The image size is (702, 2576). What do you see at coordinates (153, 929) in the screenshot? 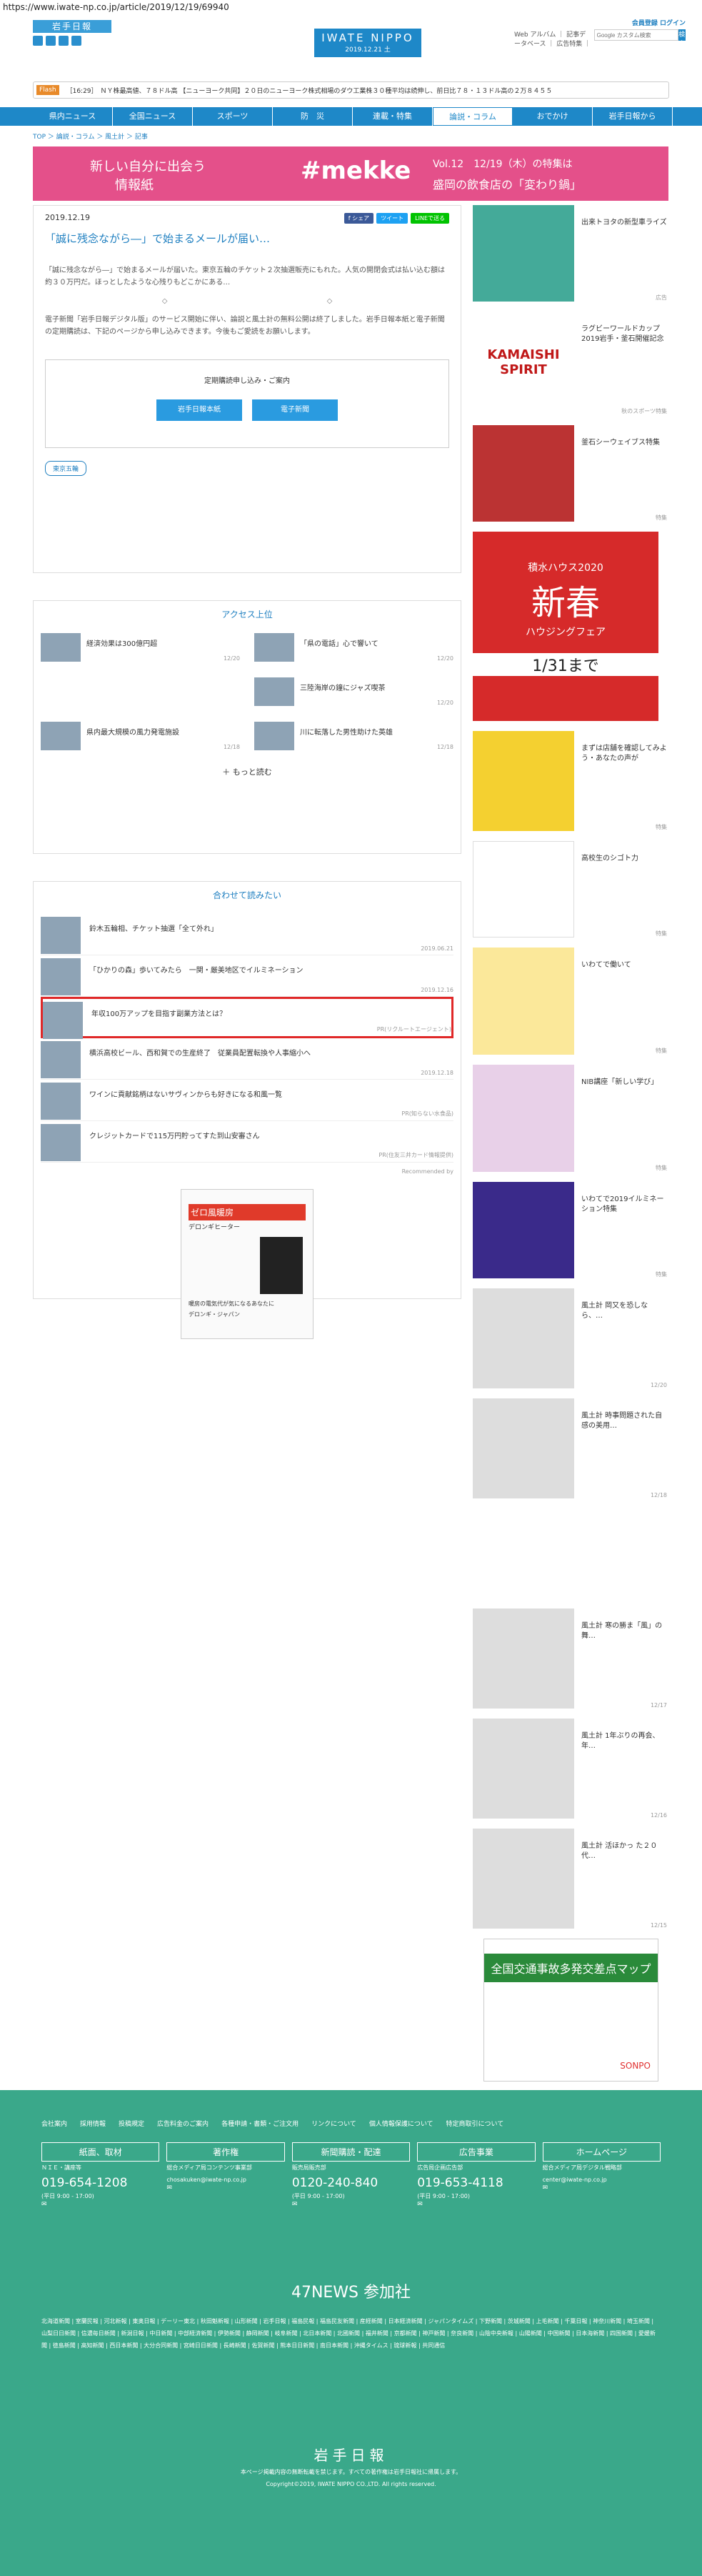
I see `related-item-title: 鈴木五輪相、チケット抽選「全て外れ」` at bounding box center [153, 929].